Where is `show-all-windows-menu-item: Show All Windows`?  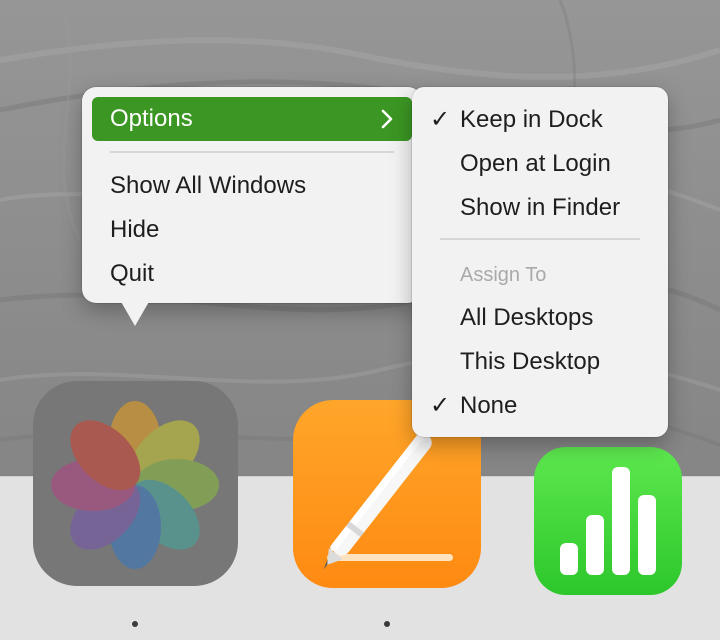 show-all-windows-menu-item: Show All Windows is located at coordinates (208, 186).